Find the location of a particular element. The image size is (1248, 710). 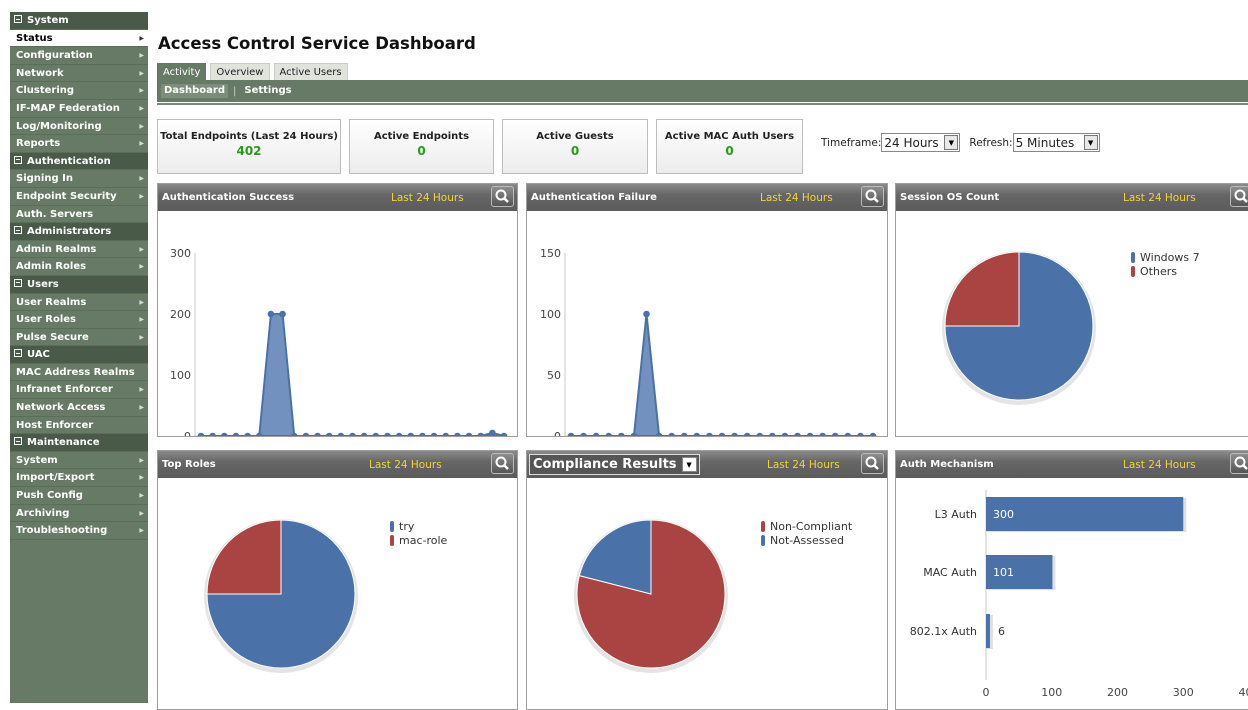

panel-title: Compliance Results is located at coordinates (605, 464).